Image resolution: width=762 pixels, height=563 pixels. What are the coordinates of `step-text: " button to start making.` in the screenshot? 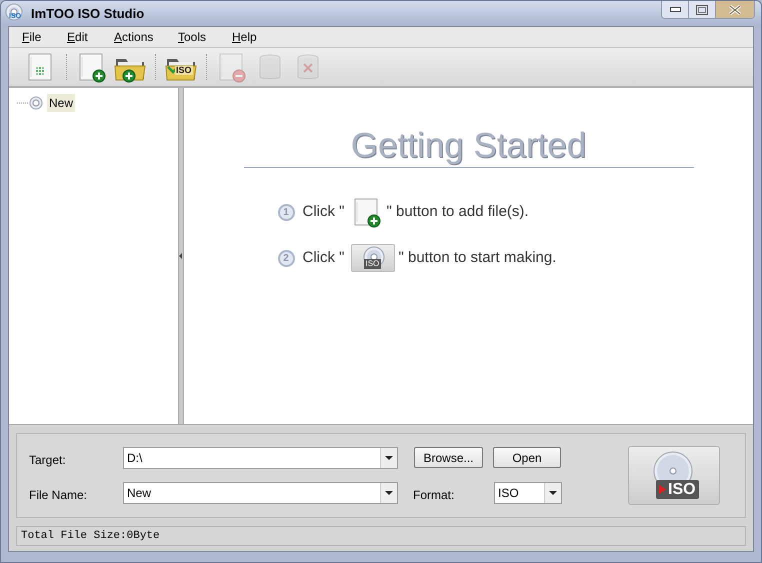 It's located at (477, 258).